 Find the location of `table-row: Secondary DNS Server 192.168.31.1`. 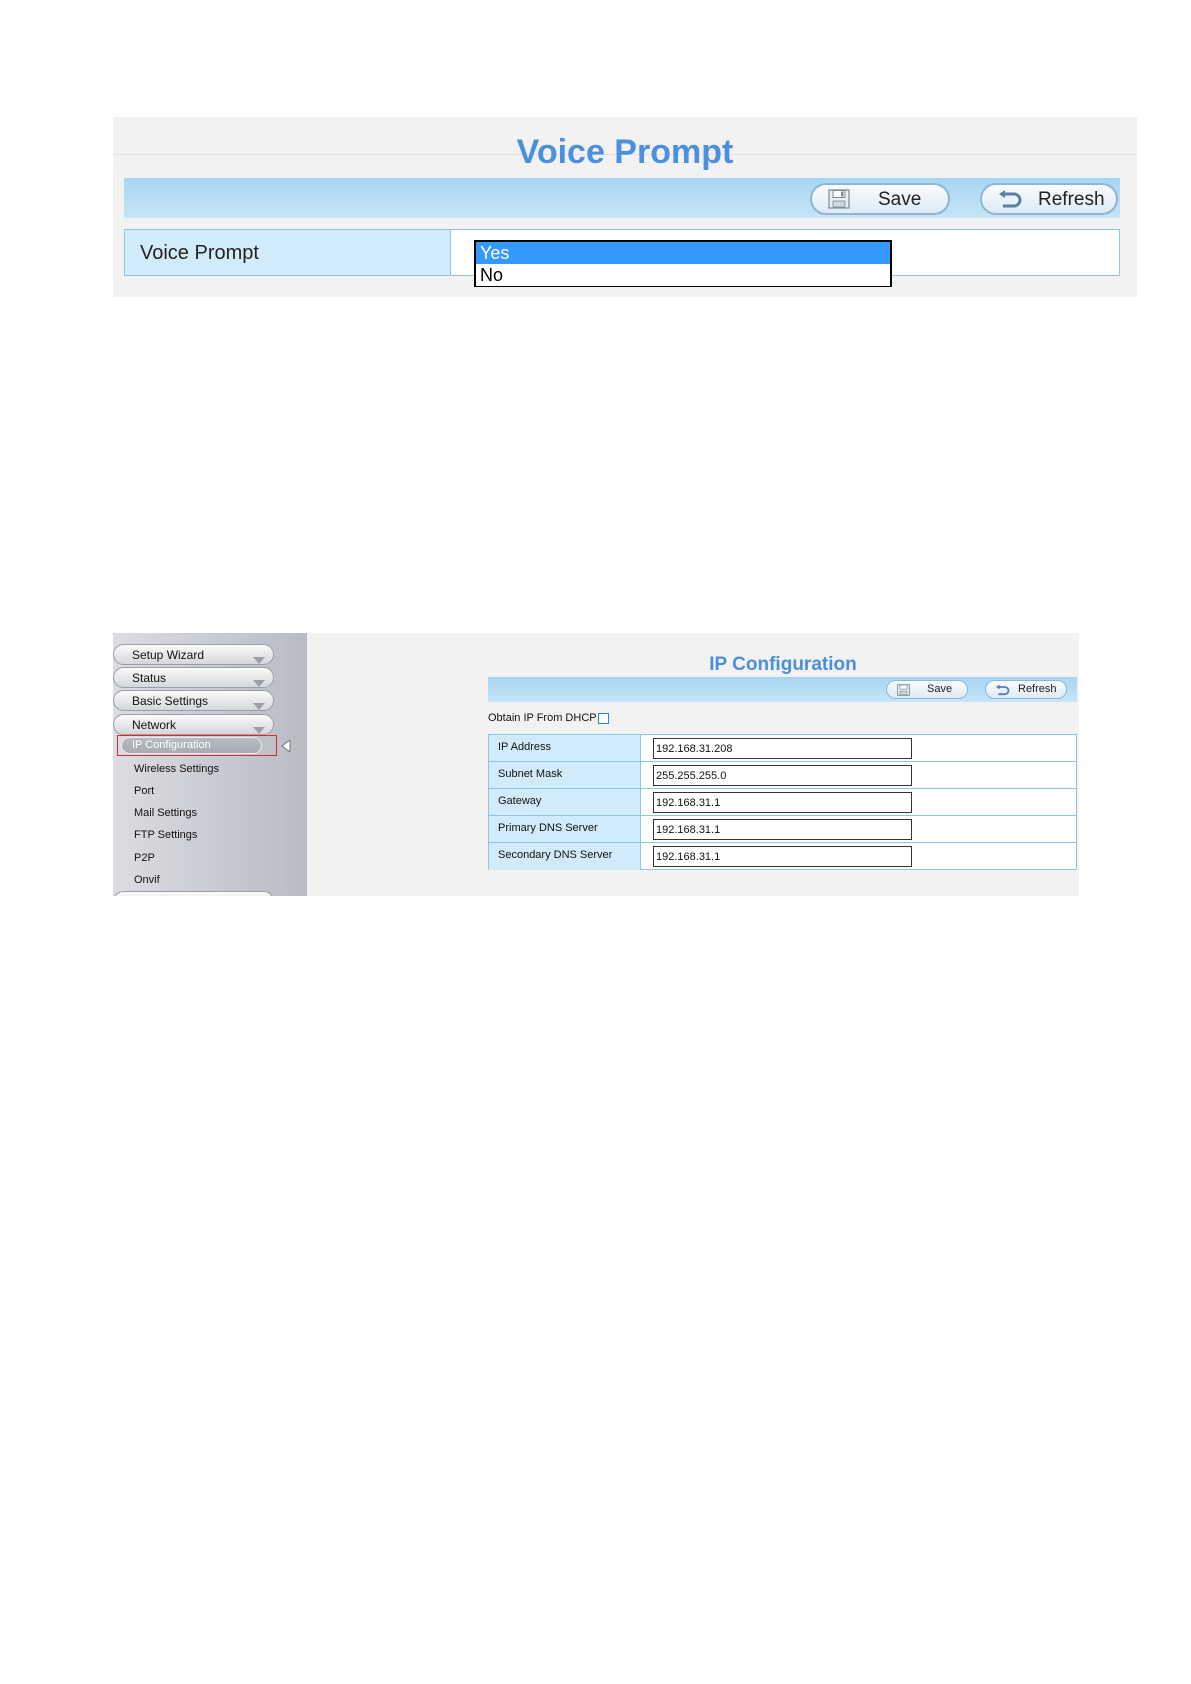

table-row: Secondary DNS Server 192.168.31.1 is located at coordinates (782, 856).